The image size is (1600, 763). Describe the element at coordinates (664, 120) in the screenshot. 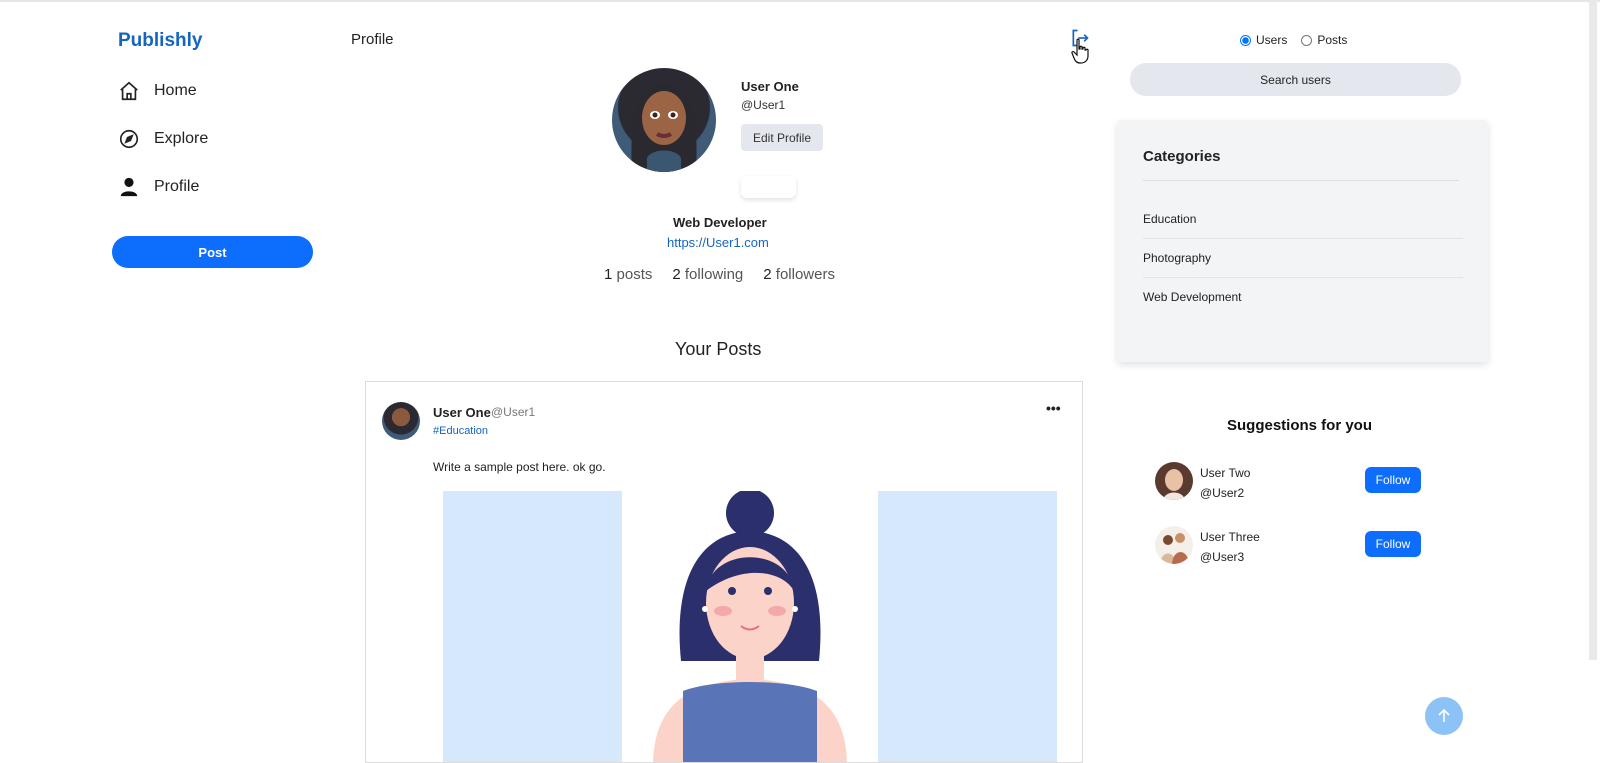

I see `profile-avatar` at that location.